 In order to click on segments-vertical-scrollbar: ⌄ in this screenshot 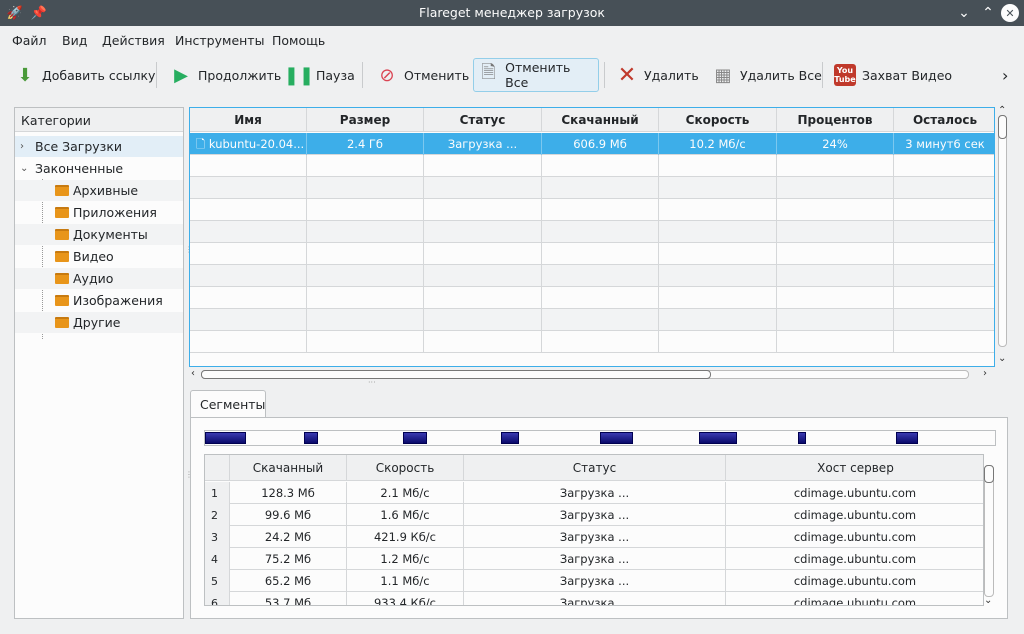, I will do `click(989, 536)`.